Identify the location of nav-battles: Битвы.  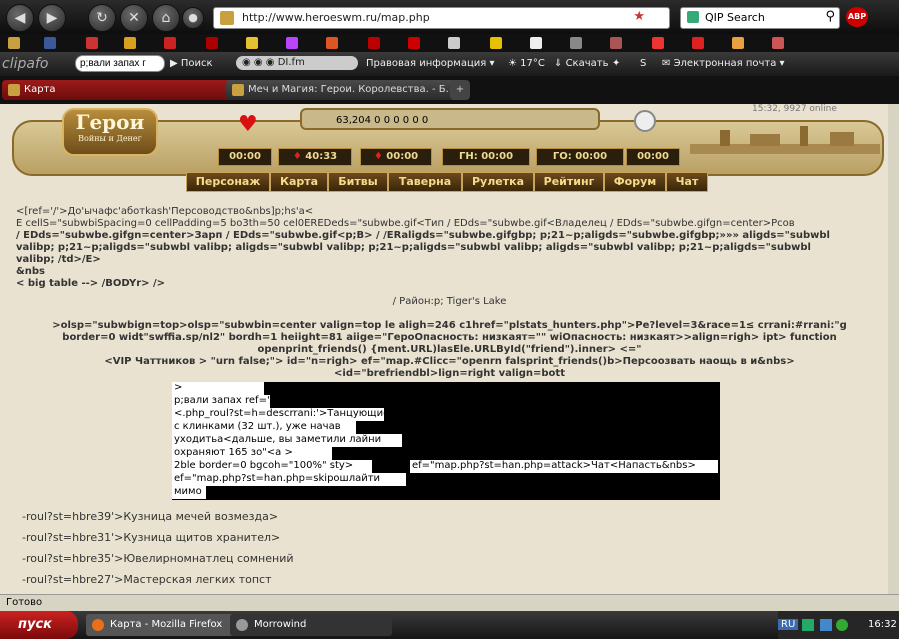
(358, 182).